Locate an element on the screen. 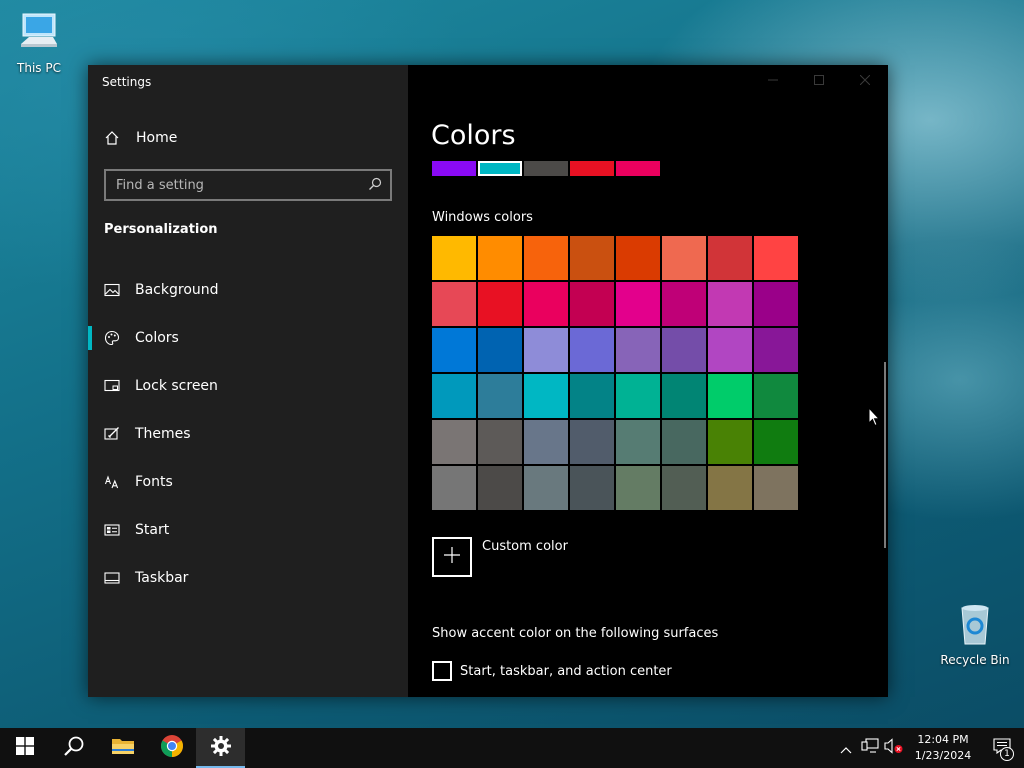 This screenshot has width=1024, height=768. section-title: Personalization is located at coordinates (161, 229).